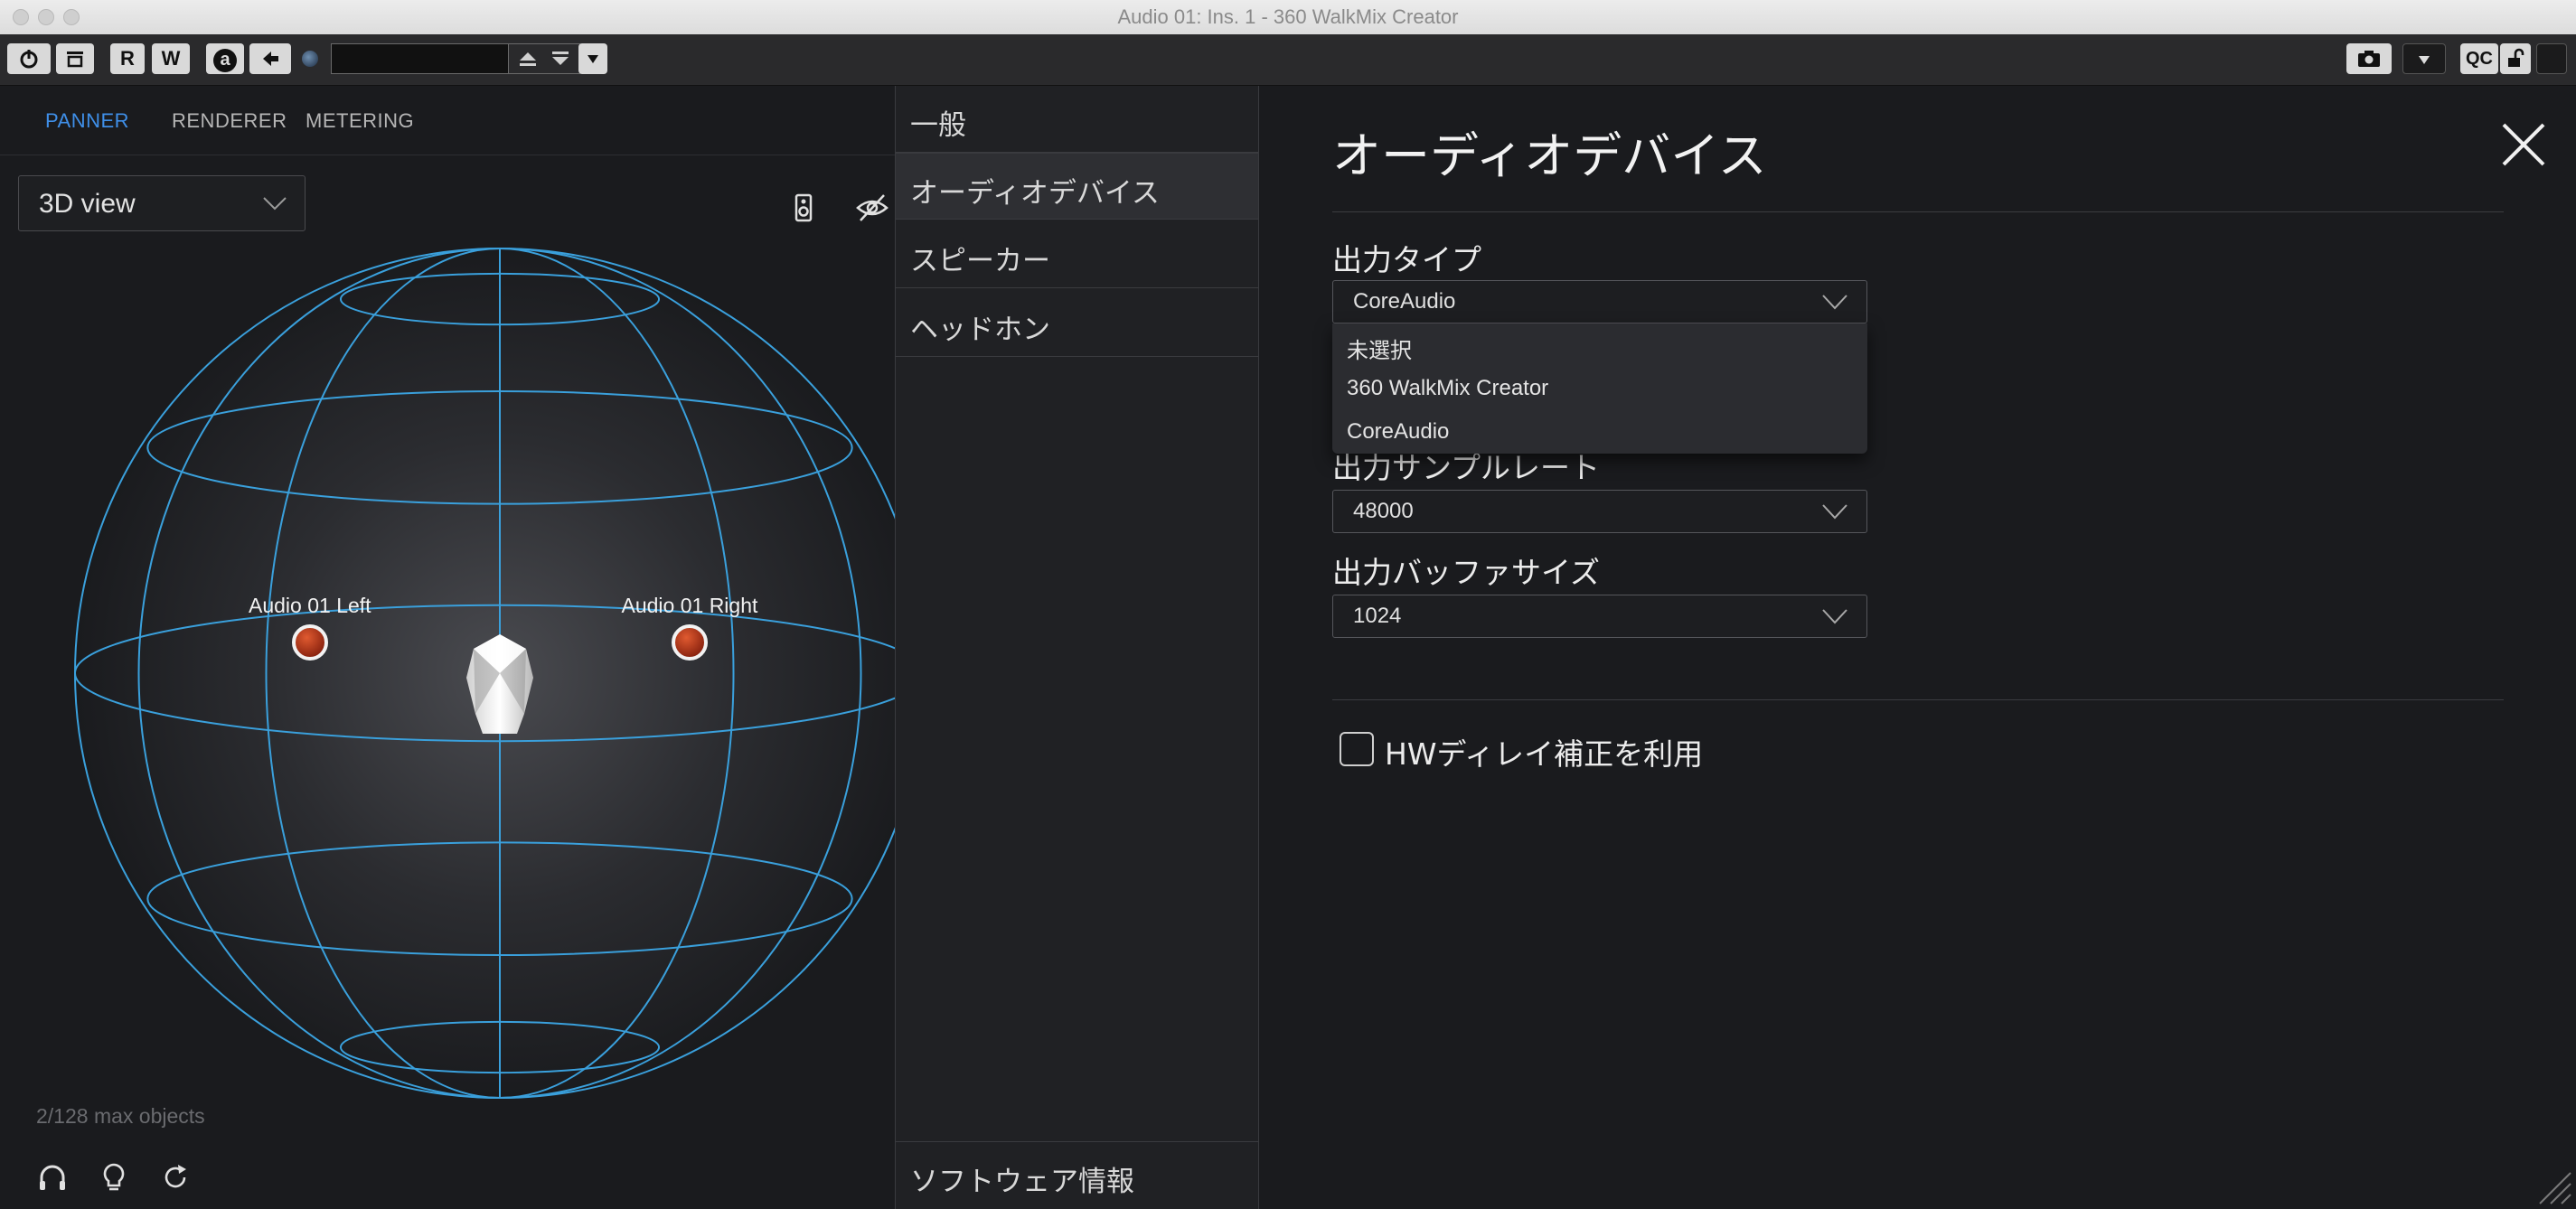 The height and width of the screenshot is (1209, 2576). I want to click on automation-button: a, so click(225, 59).